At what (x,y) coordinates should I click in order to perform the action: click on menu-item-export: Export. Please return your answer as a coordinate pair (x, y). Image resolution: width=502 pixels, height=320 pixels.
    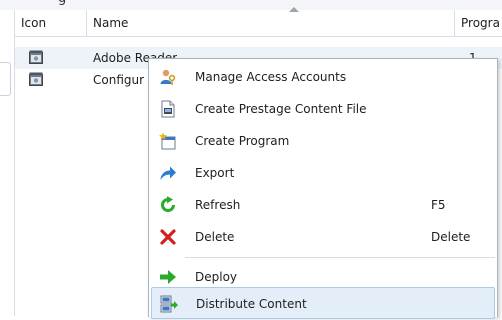
    Looking at the image, I should click on (323, 173).